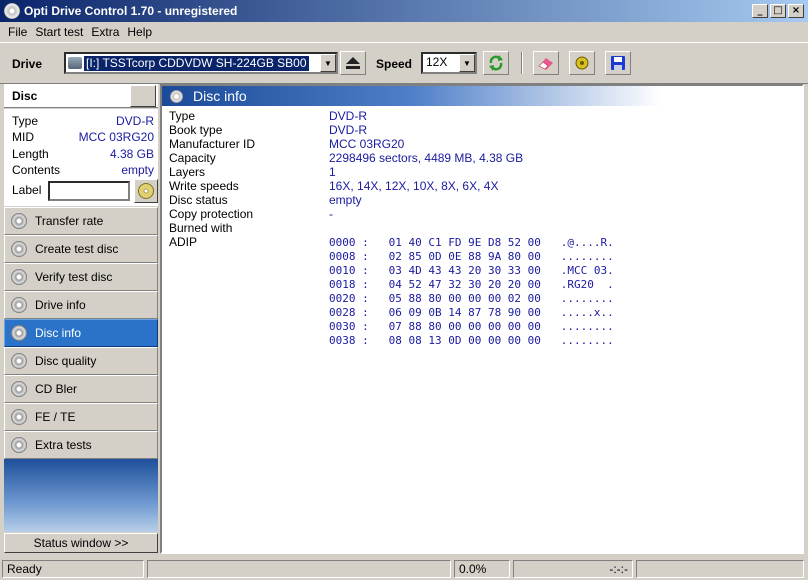 Image resolution: width=808 pixels, height=580 pixels. Describe the element at coordinates (471, 284) in the screenshot. I see `adip-hex-row: 0018 : 04 52 47 32 30 20 20 00 .RG20 .` at that location.